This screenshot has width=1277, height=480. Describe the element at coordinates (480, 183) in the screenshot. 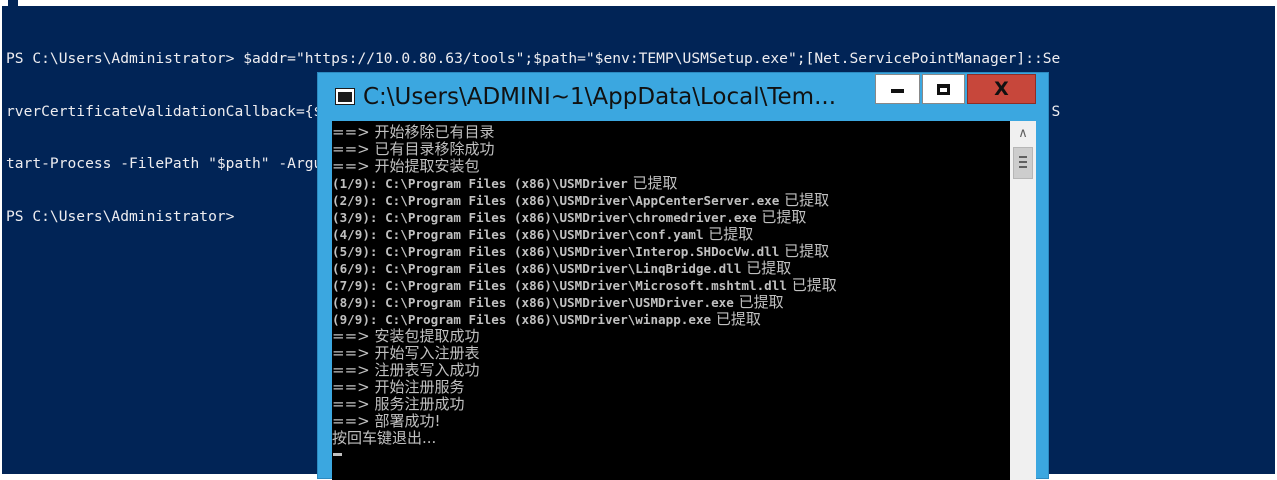

I see `console-line-text: (1/9): C:\Program Files (x86)\USMDriver` at that location.